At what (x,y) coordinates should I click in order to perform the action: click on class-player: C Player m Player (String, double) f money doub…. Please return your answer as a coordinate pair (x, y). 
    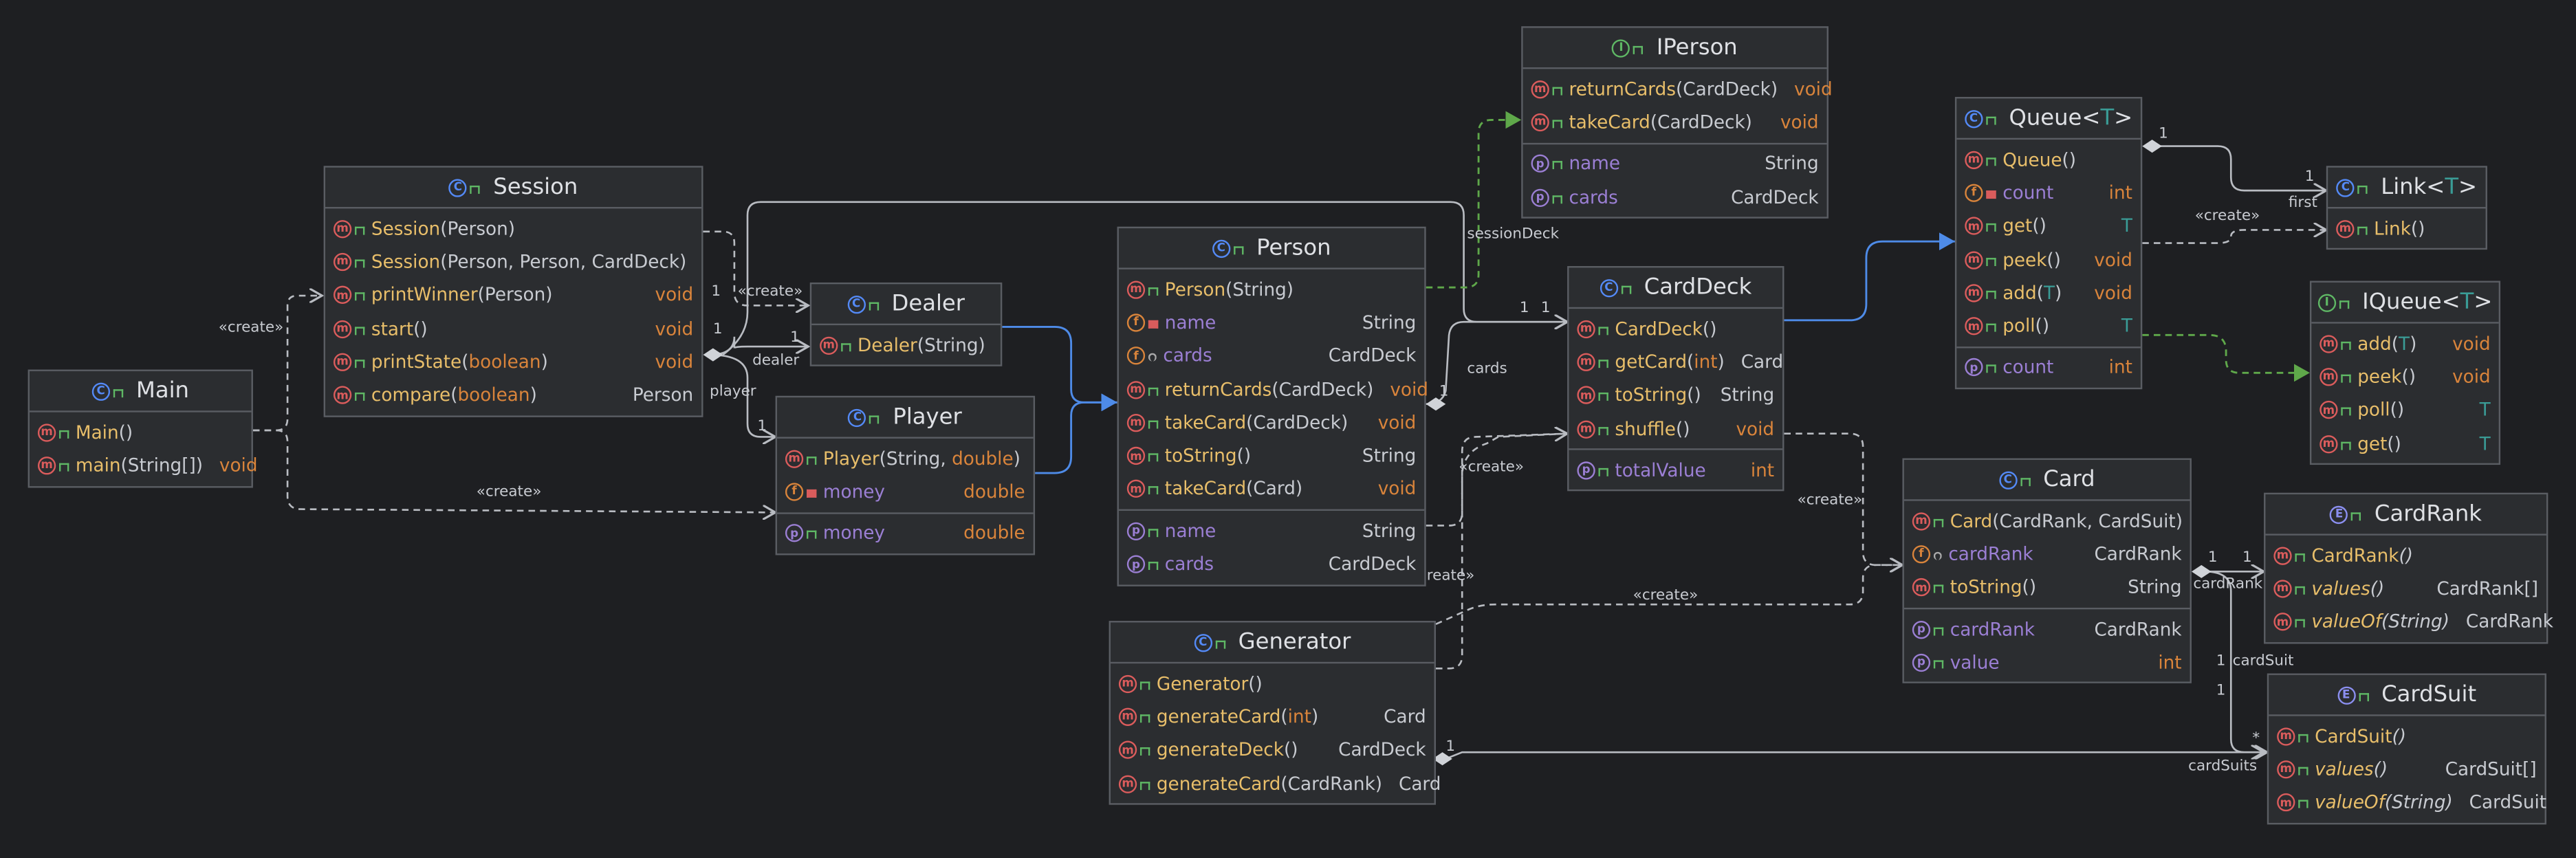
    Looking at the image, I should click on (905, 475).